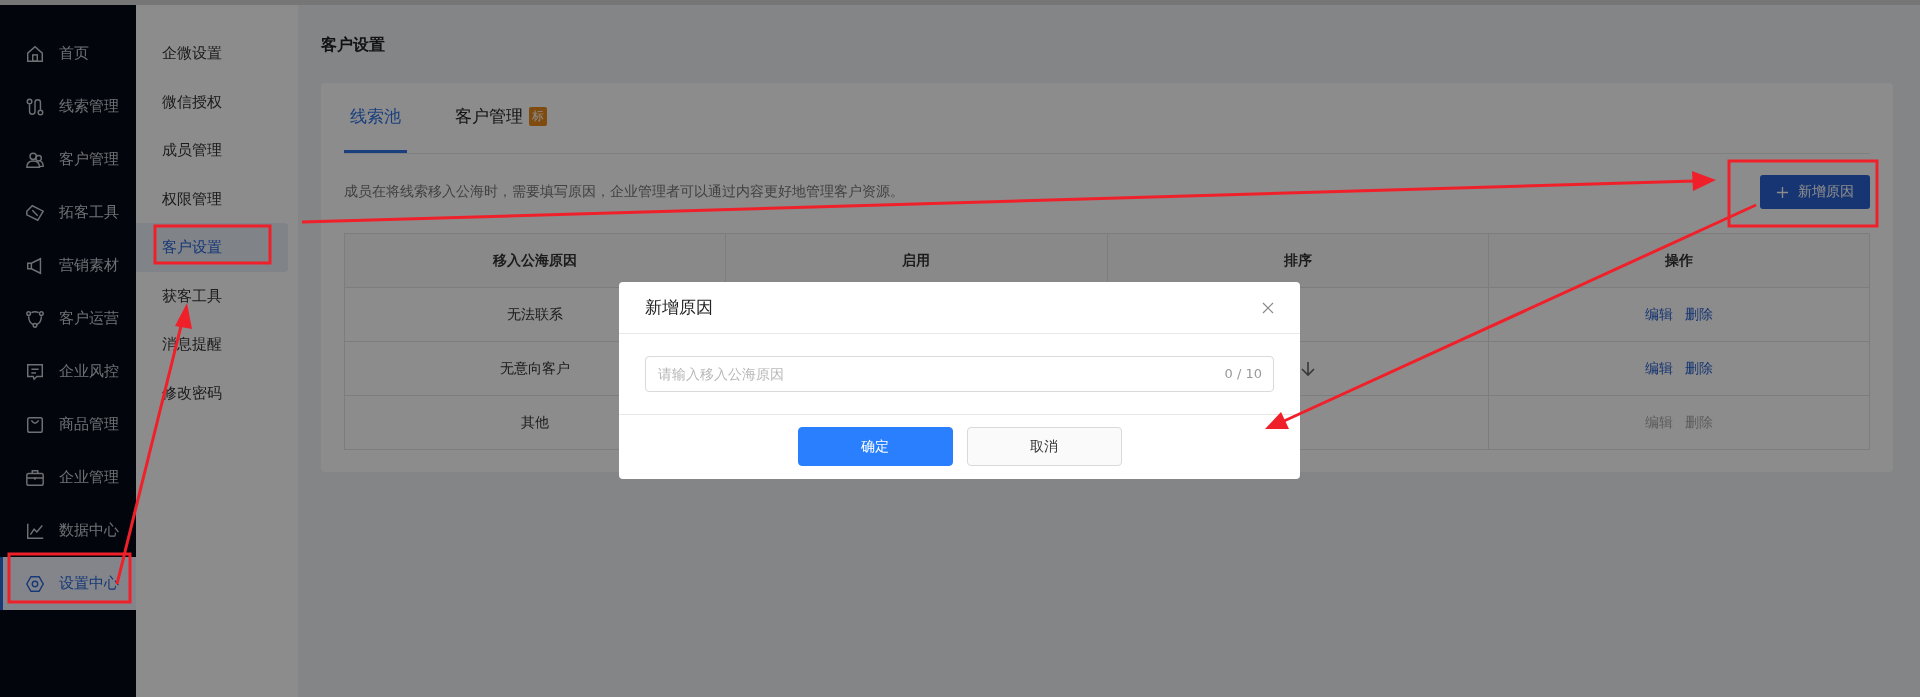 The image size is (1920, 697). What do you see at coordinates (624, 192) in the screenshot?
I see `description-text: 成员在将线索移入公海时，需要填写原因，企业管理者可以通过内容更好地管理客户资源。` at bounding box center [624, 192].